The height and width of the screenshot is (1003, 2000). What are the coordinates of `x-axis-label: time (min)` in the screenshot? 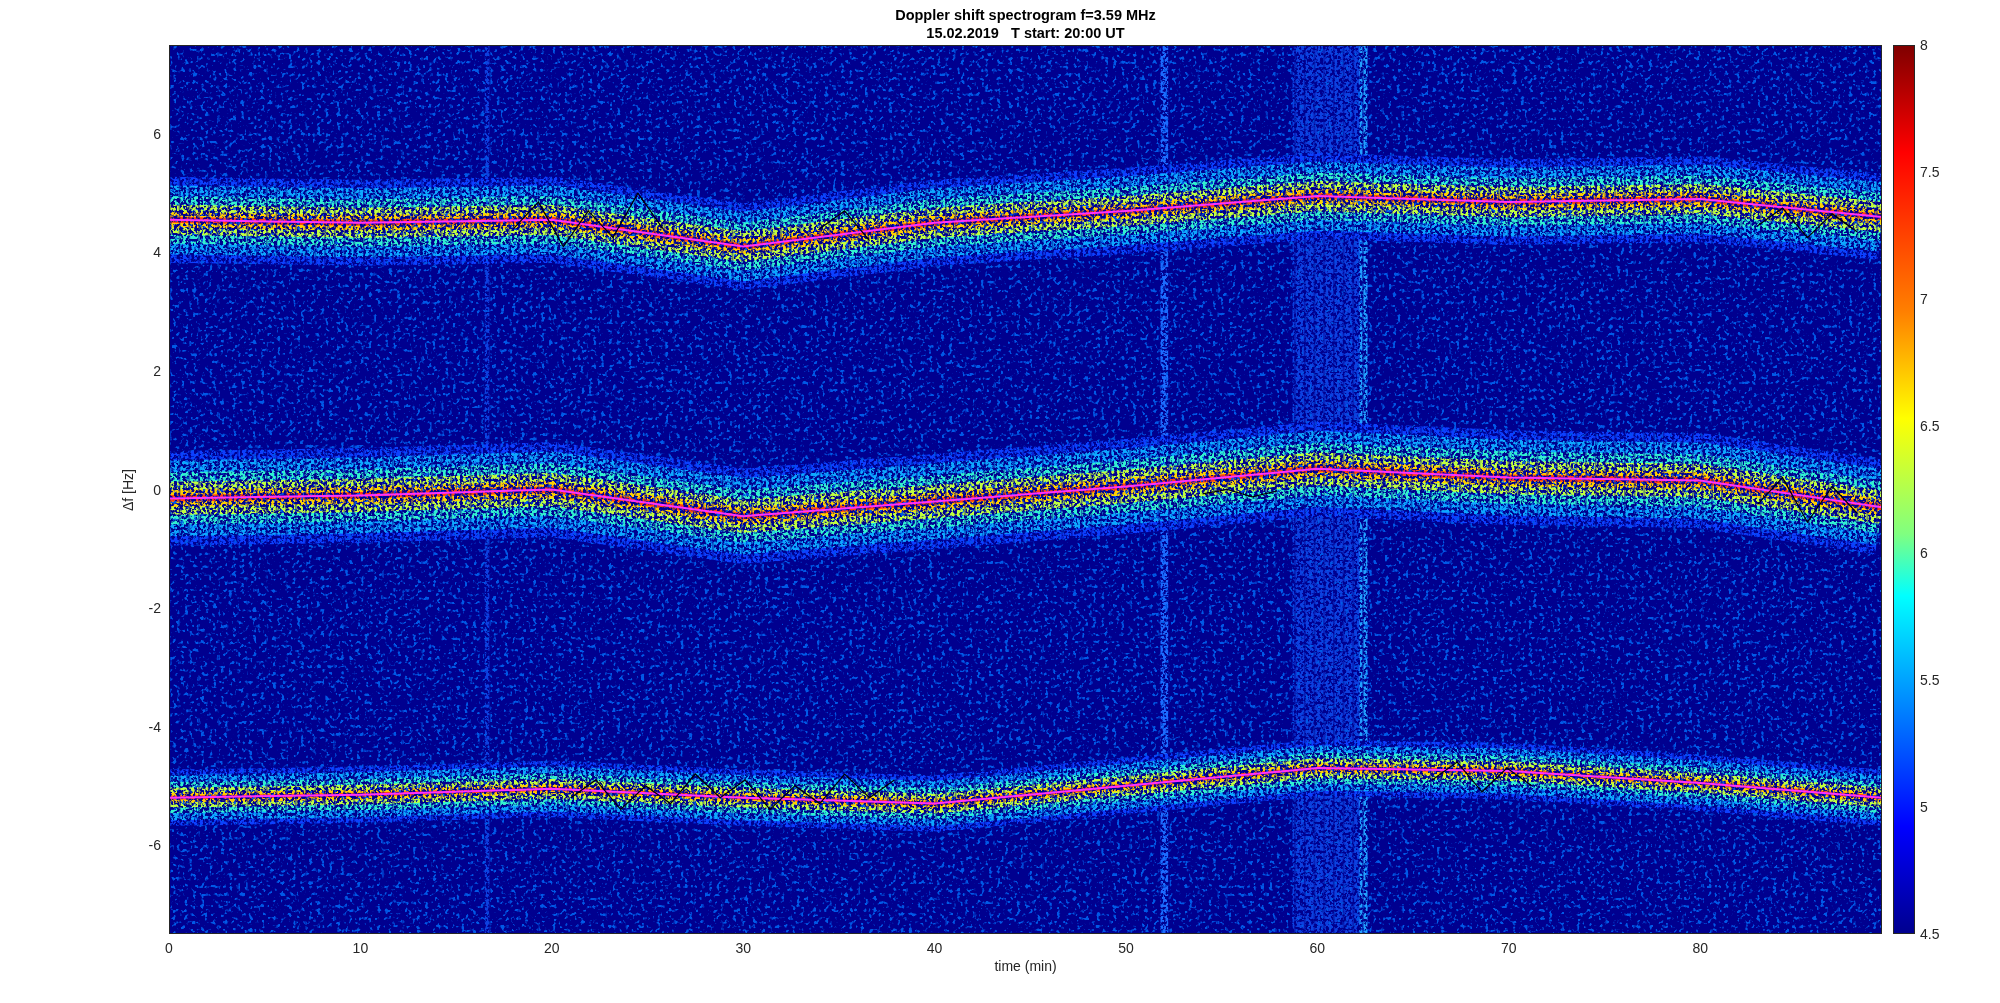 It's located at (1025, 966).